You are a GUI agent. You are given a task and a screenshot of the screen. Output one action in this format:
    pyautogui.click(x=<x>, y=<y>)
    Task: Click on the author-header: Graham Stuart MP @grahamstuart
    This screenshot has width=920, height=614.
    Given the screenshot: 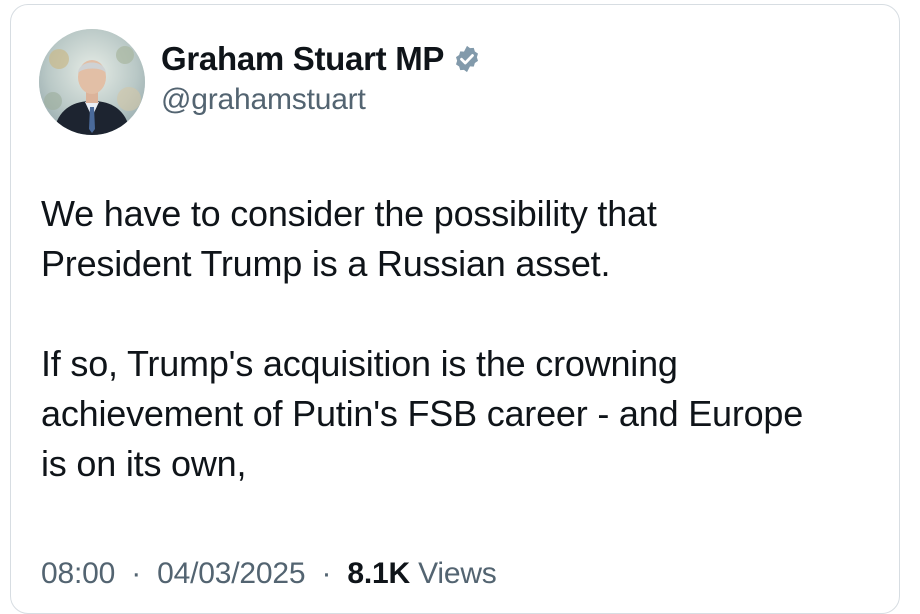 What is the action you would take?
    pyautogui.click(x=321, y=77)
    